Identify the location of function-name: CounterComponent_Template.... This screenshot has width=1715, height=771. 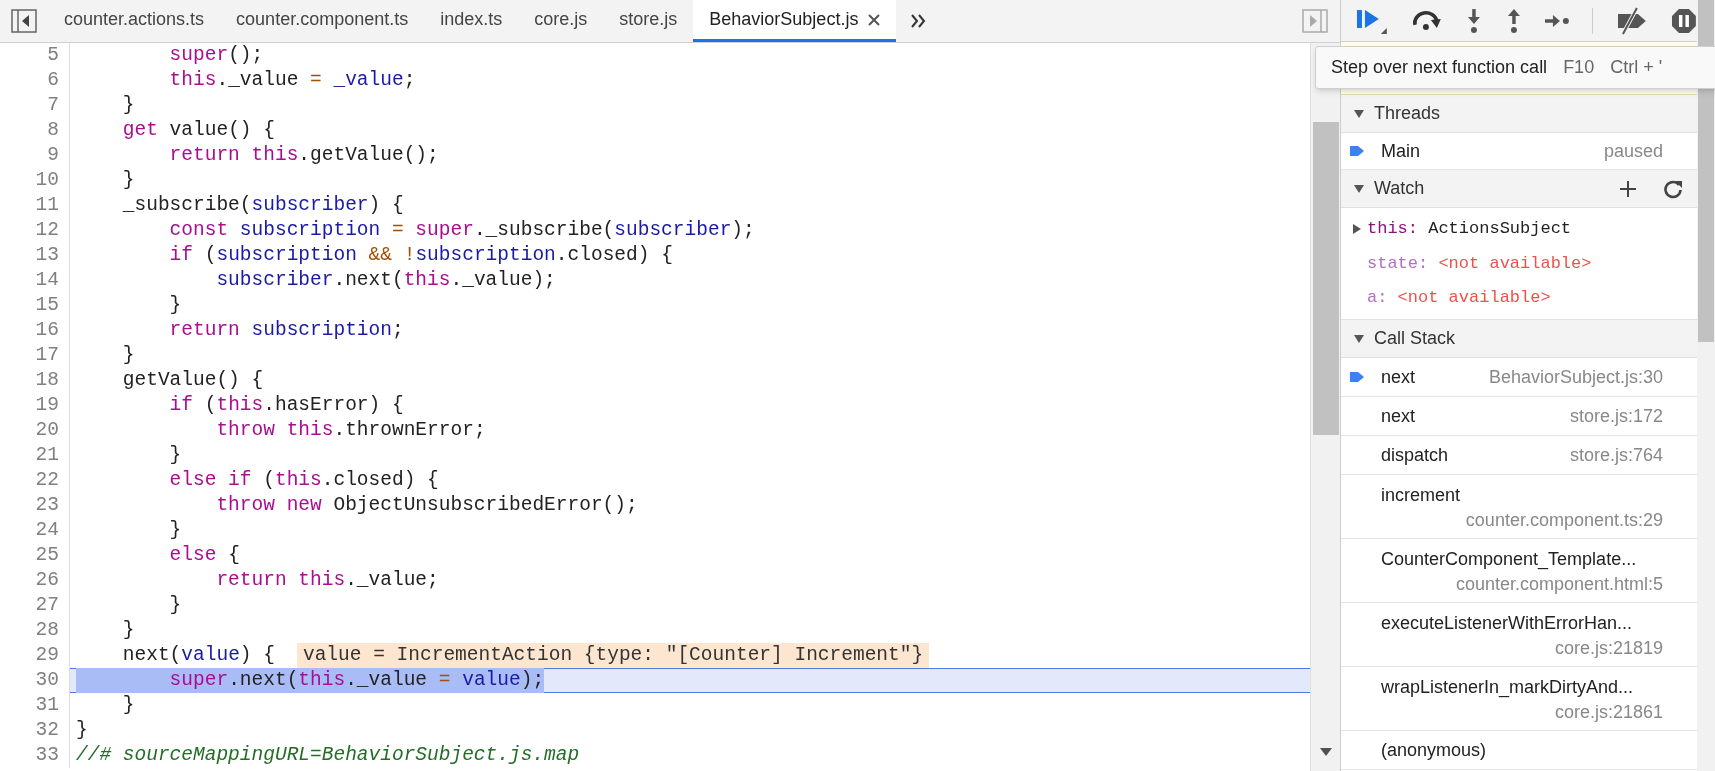
(1509, 560).